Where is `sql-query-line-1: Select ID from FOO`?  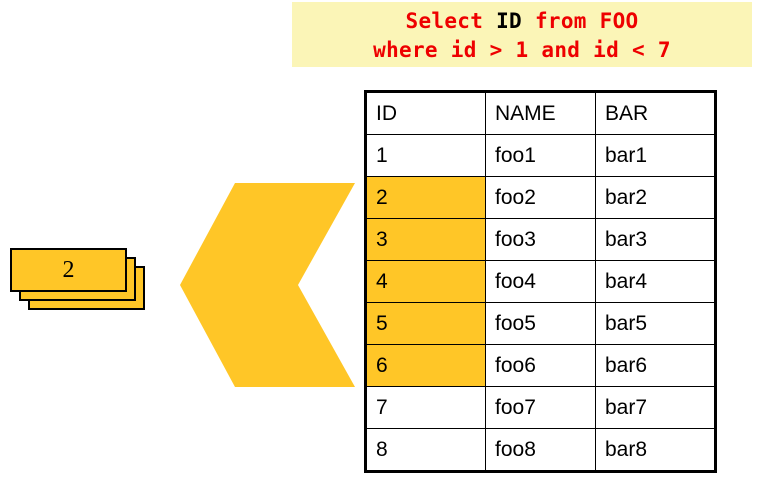 sql-query-line-1: Select ID from FOO is located at coordinates (522, 21).